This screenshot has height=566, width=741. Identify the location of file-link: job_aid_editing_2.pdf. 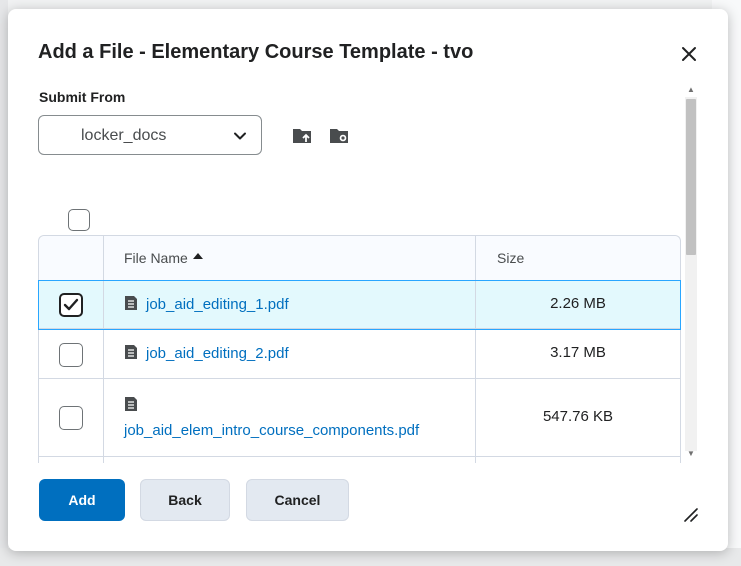
(217, 353).